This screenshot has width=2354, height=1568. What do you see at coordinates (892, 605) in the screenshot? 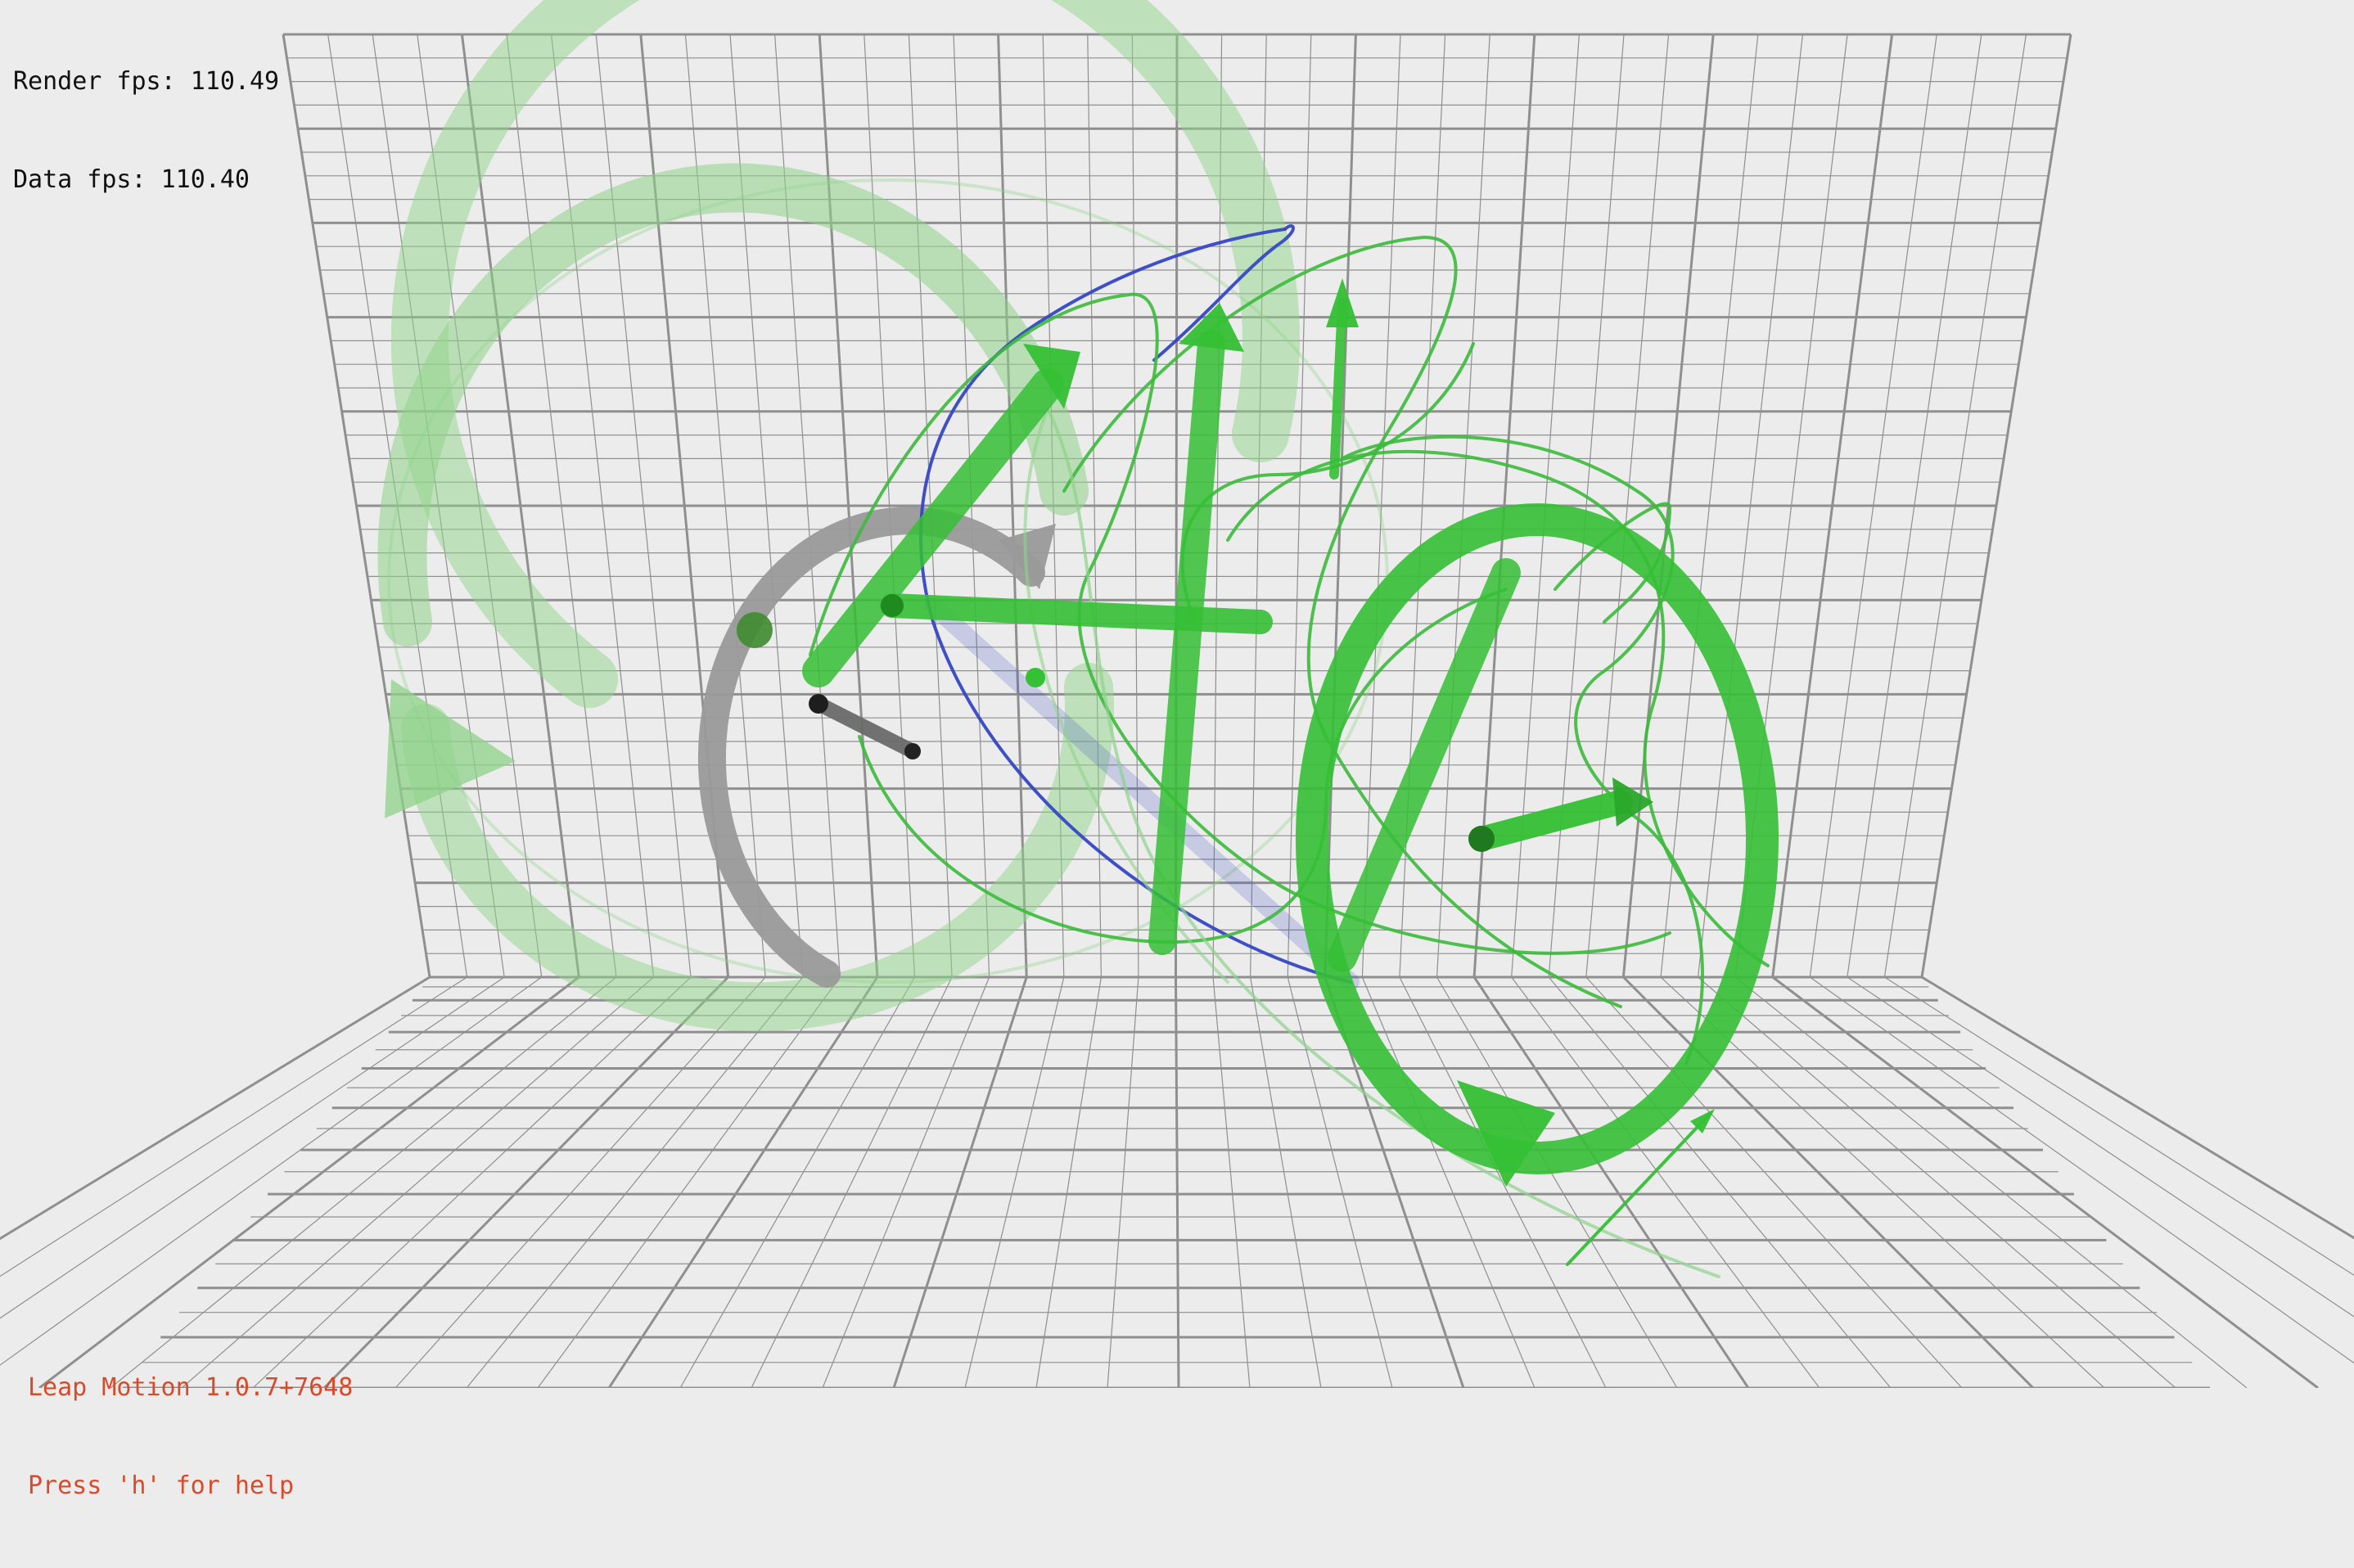
I see `hand-direction-cap` at bounding box center [892, 605].